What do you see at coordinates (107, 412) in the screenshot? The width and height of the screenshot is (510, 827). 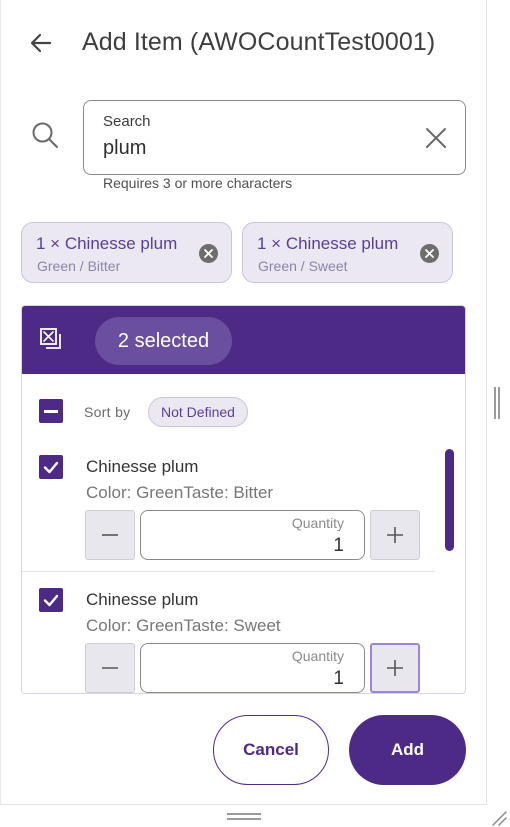 I see `sort-label: Sort by` at bounding box center [107, 412].